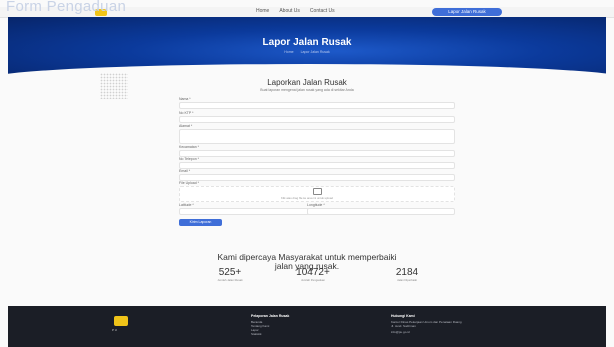  What do you see at coordinates (315, 52) in the screenshot?
I see `breadcrumb-current: Lapor Jalan Rusak` at bounding box center [315, 52].